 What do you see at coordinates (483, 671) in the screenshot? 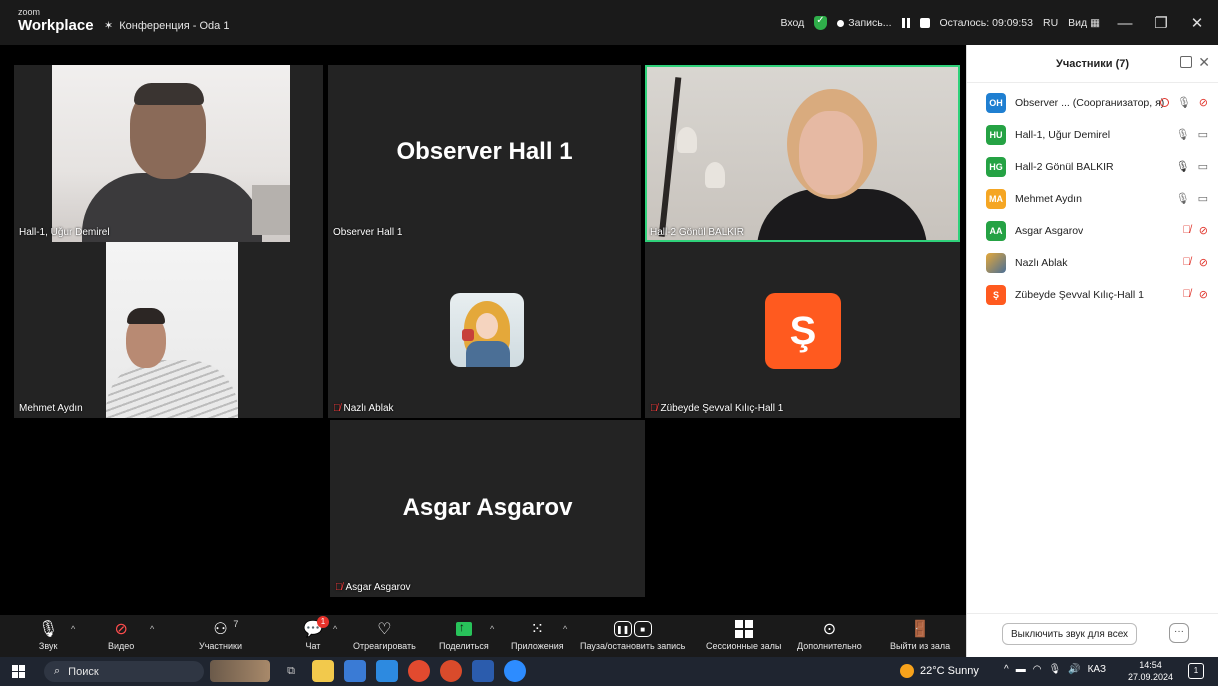
I see `word-icon` at bounding box center [483, 671].